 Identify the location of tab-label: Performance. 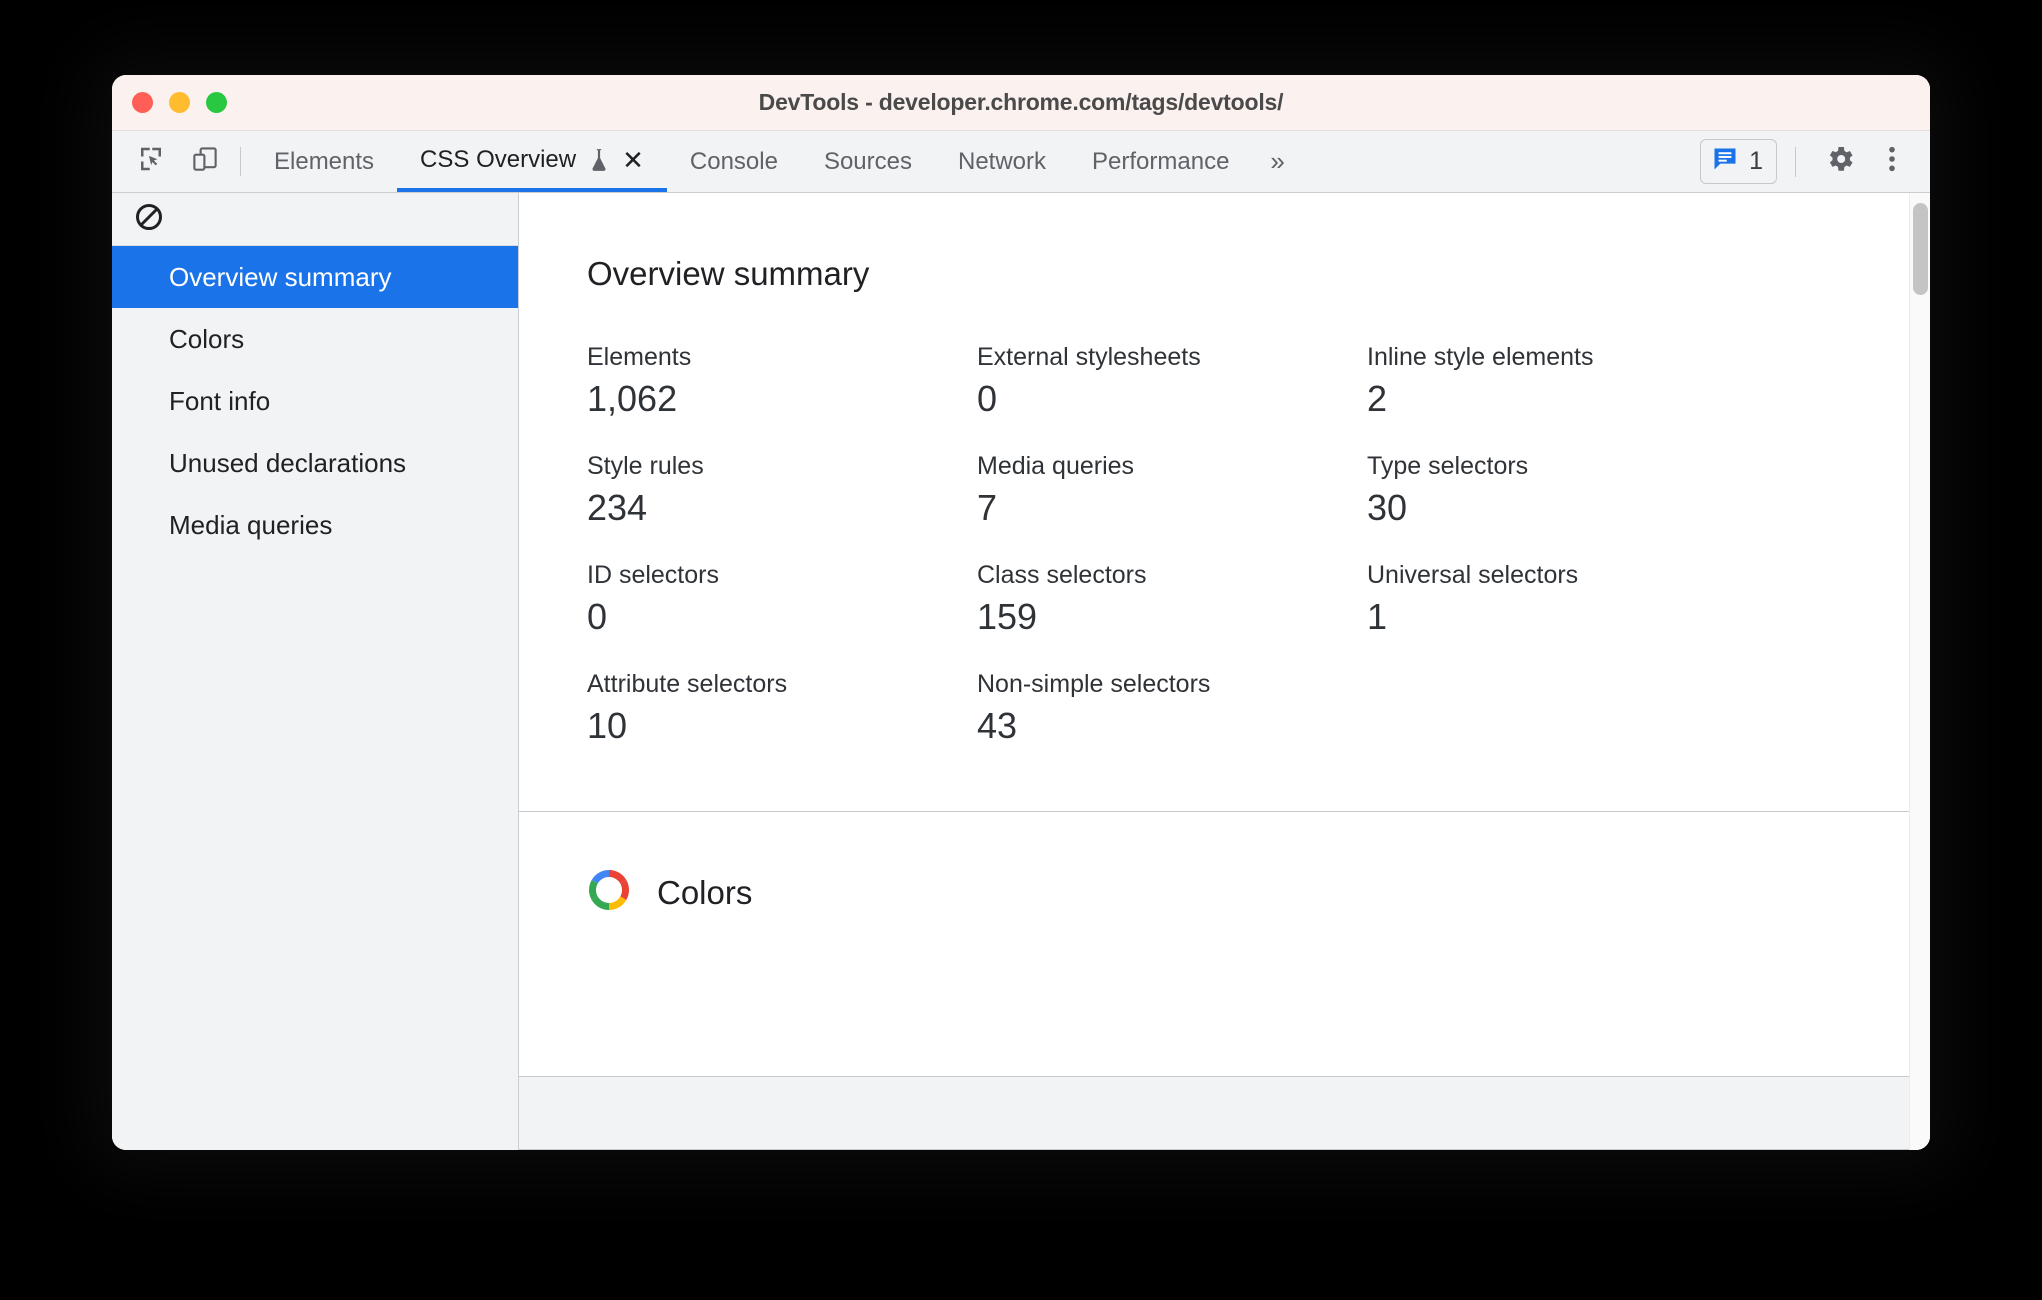
(1161, 161).